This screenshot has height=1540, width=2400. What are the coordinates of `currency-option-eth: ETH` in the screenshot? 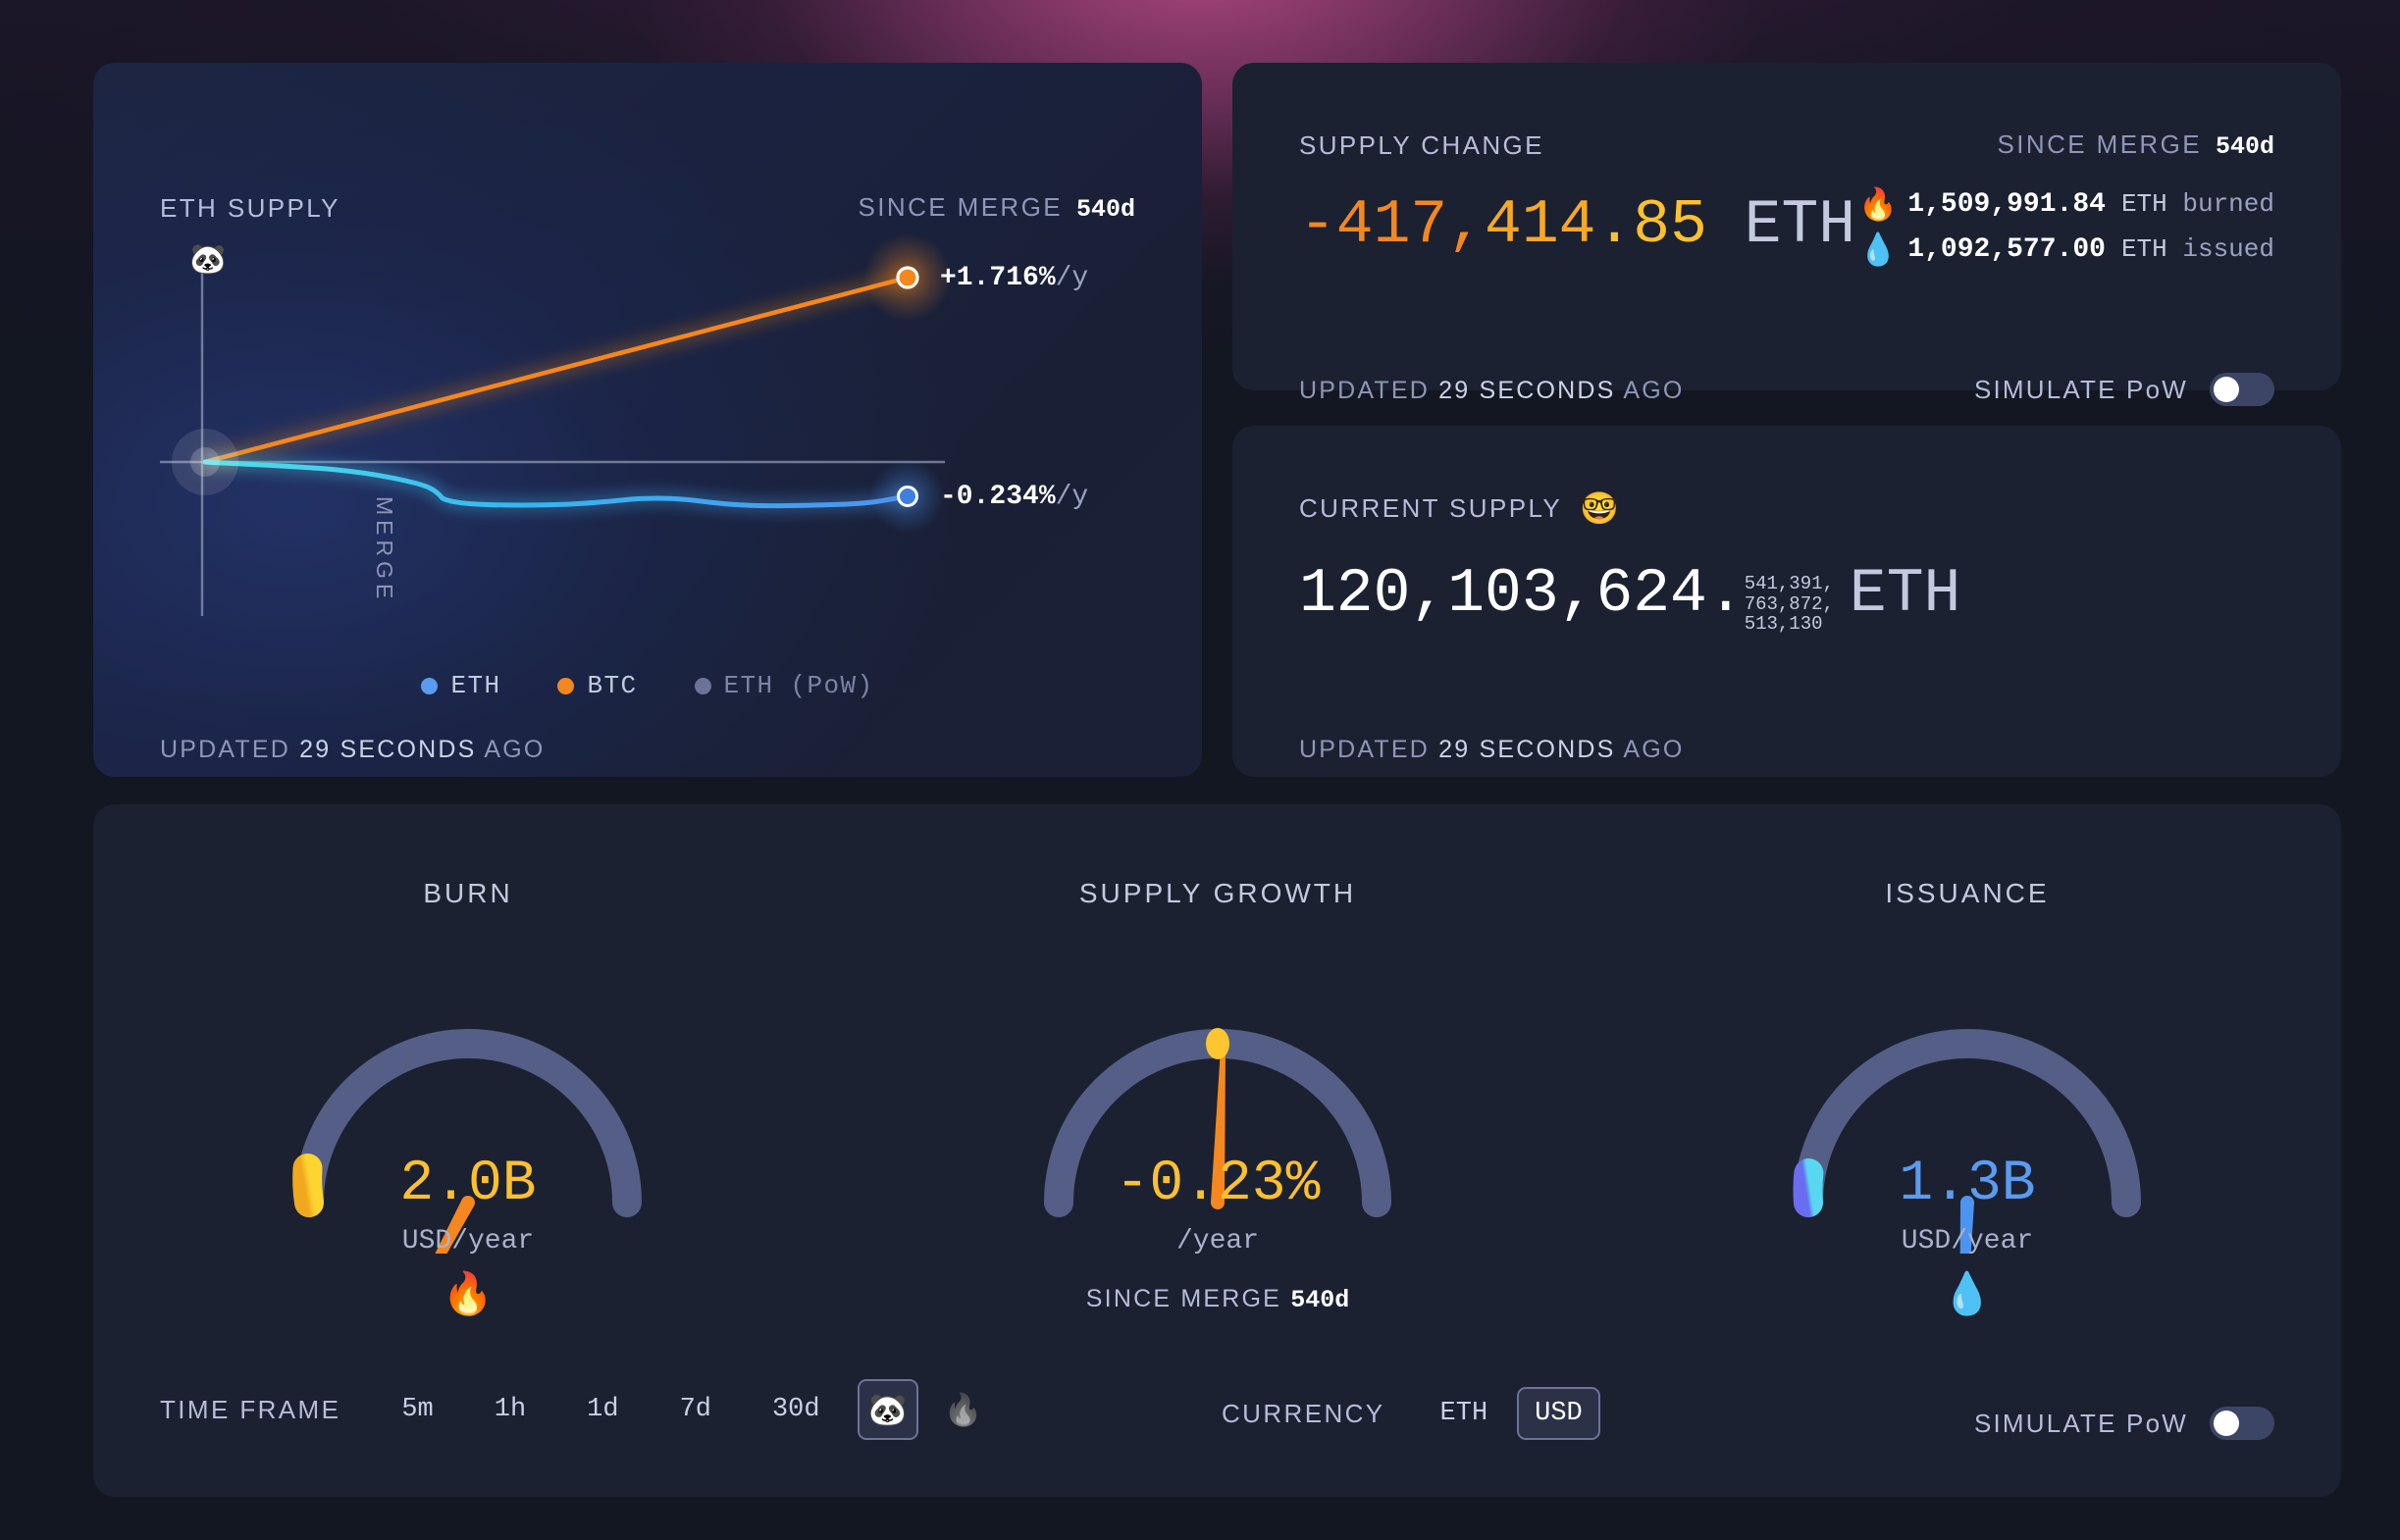 It's located at (1464, 1413).